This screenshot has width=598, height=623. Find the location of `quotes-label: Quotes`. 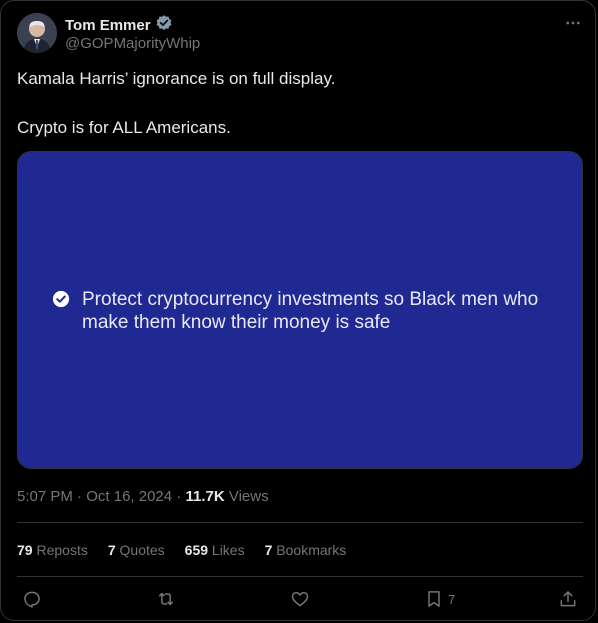

quotes-label: Quotes is located at coordinates (142, 550).